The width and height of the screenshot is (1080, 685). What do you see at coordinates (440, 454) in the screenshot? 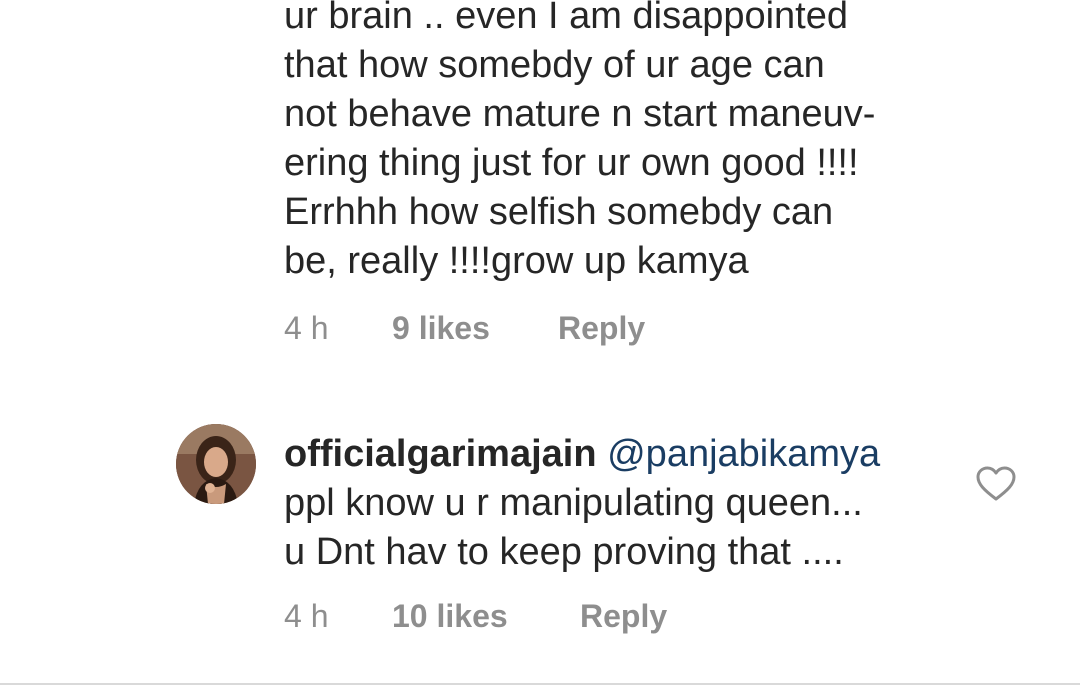
I see `username-link: officialgarimajain` at bounding box center [440, 454].